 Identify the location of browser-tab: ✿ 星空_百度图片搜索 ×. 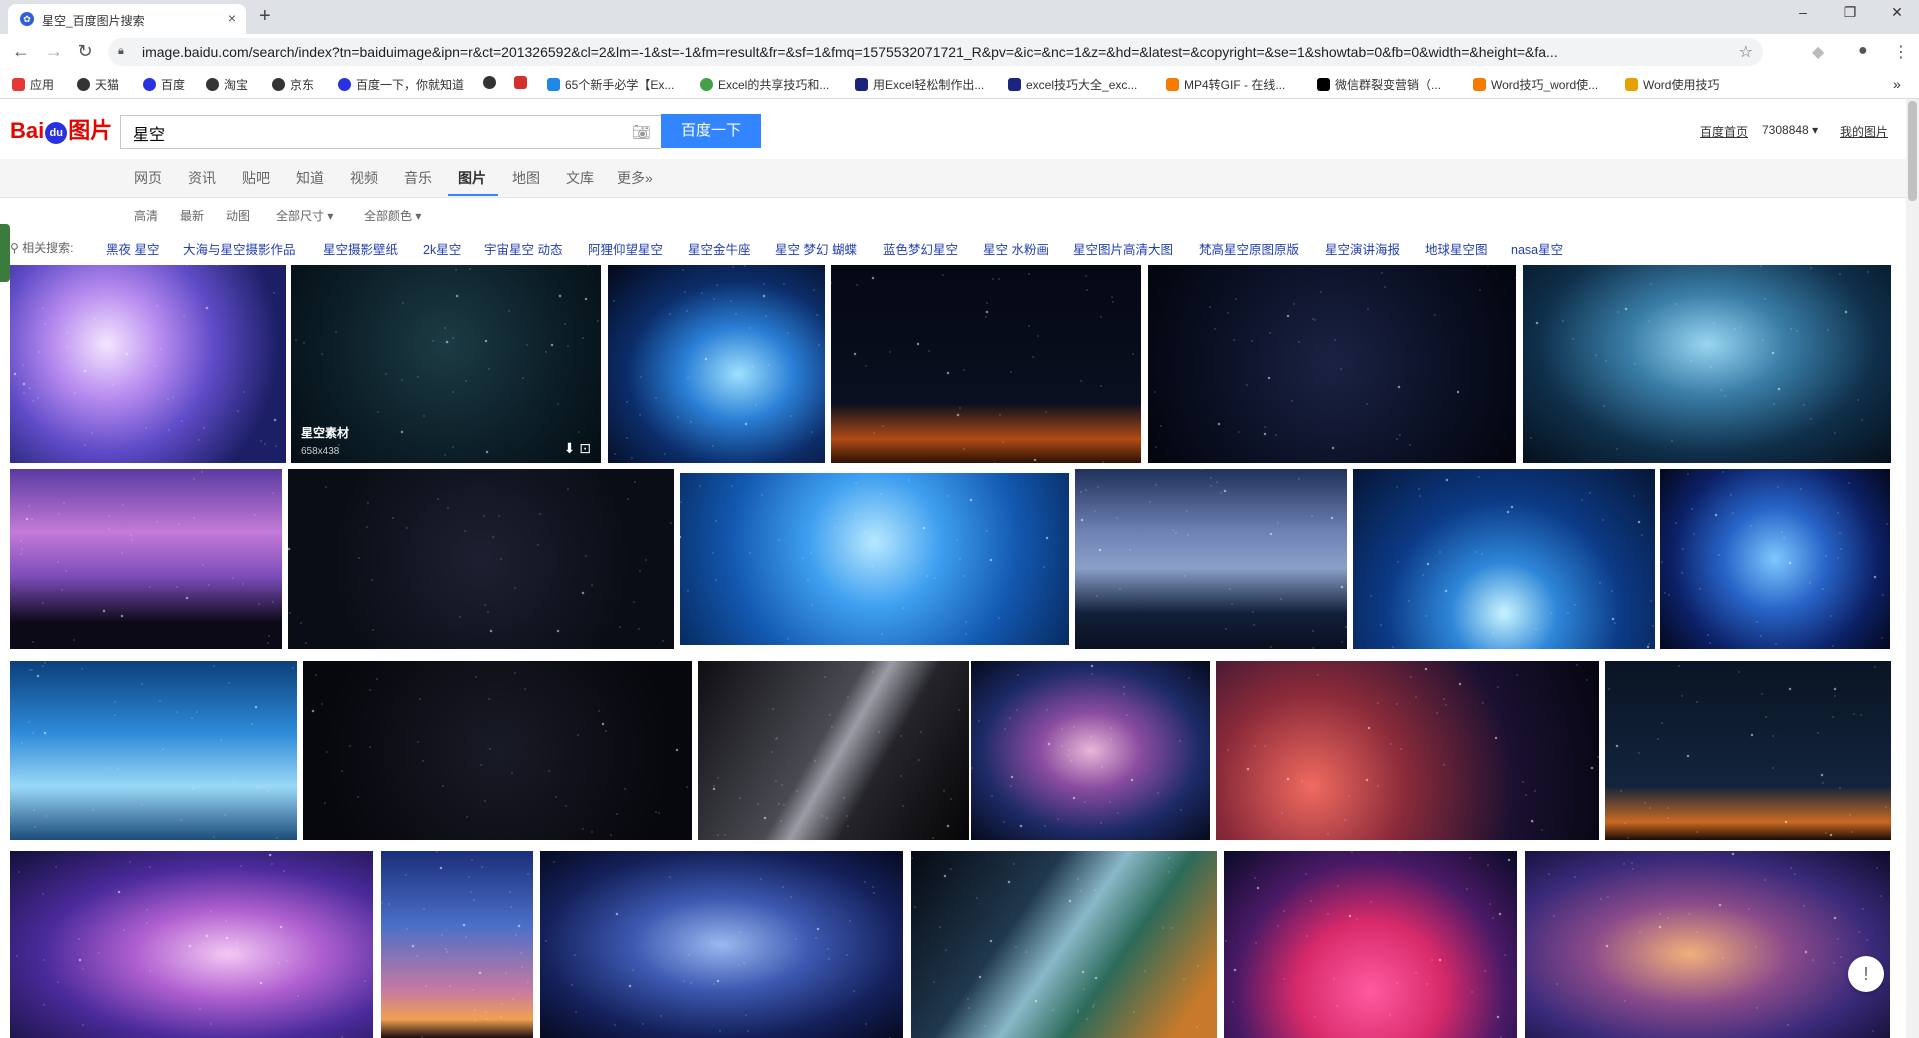
(127, 19).